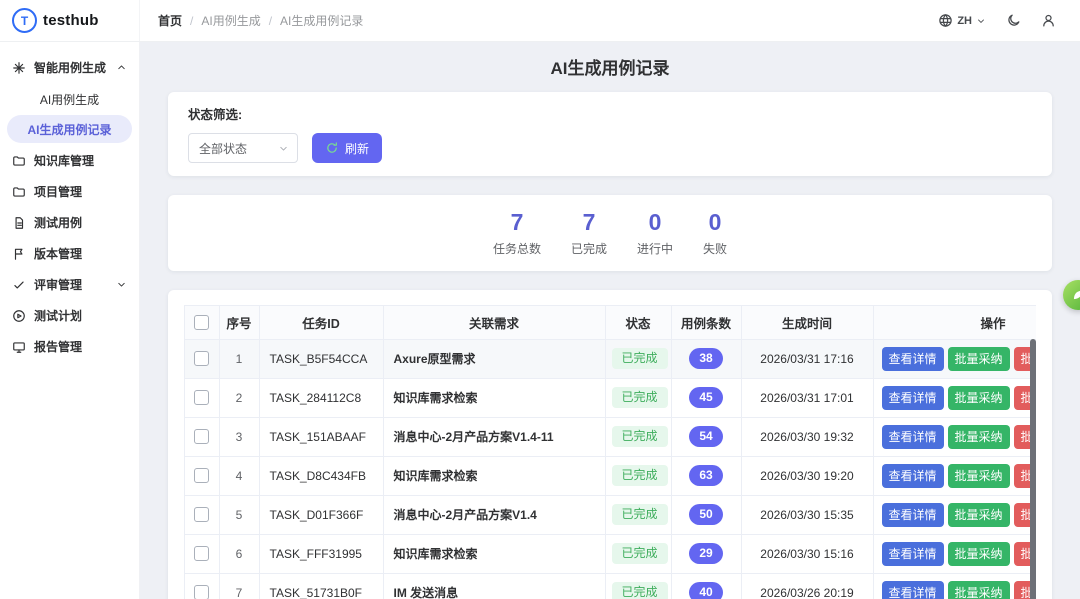 This screenshot has height=599, width=1080. What do you see at coordinates (807, 359) in the screenshot?
I see `generated-time: 2026/03/31 17:16` at bounding box center [807, 359].